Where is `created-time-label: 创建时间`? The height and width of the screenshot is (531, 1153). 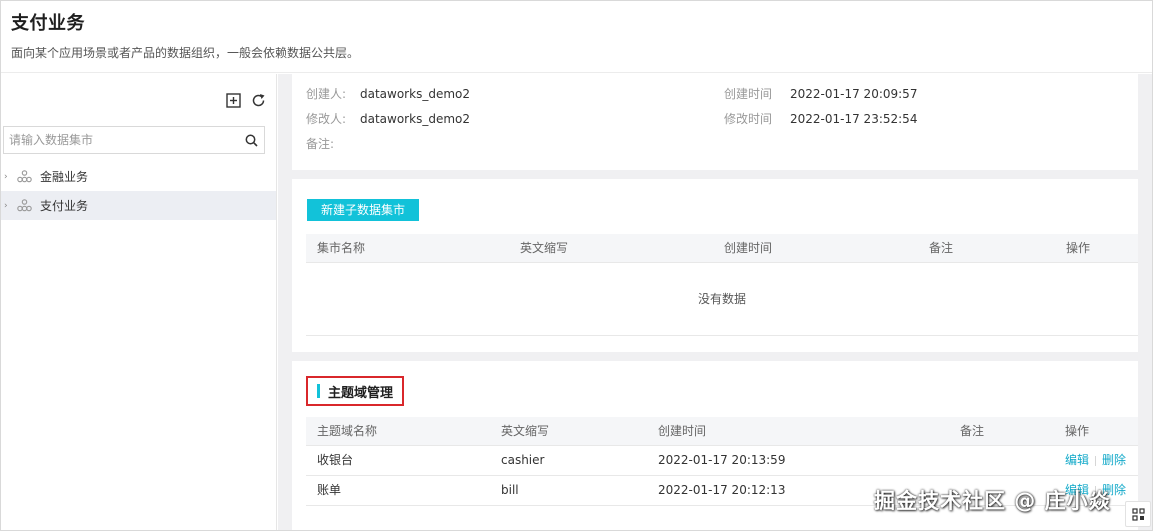 created-time-label: 创建时间 is located at coordinates (748, 94).